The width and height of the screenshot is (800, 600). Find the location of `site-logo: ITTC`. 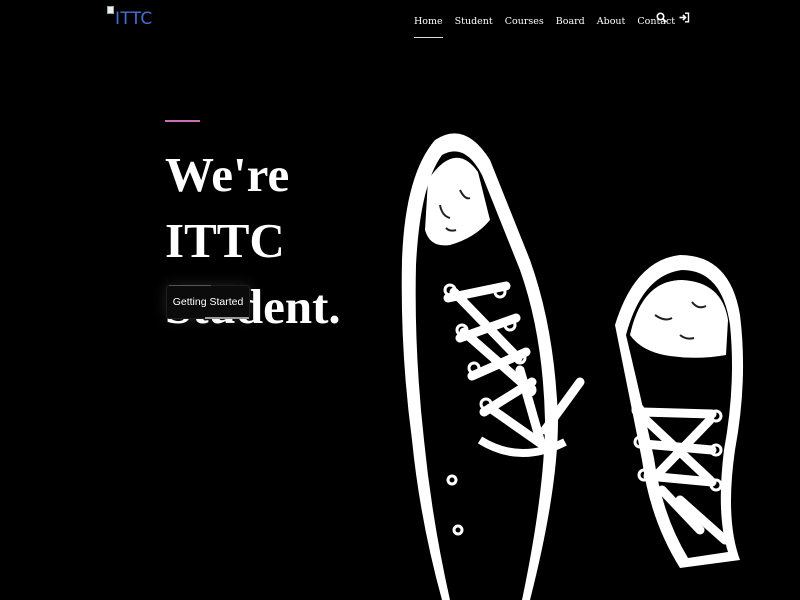

site-logo: ITTC is located at coordinates (130, 18).